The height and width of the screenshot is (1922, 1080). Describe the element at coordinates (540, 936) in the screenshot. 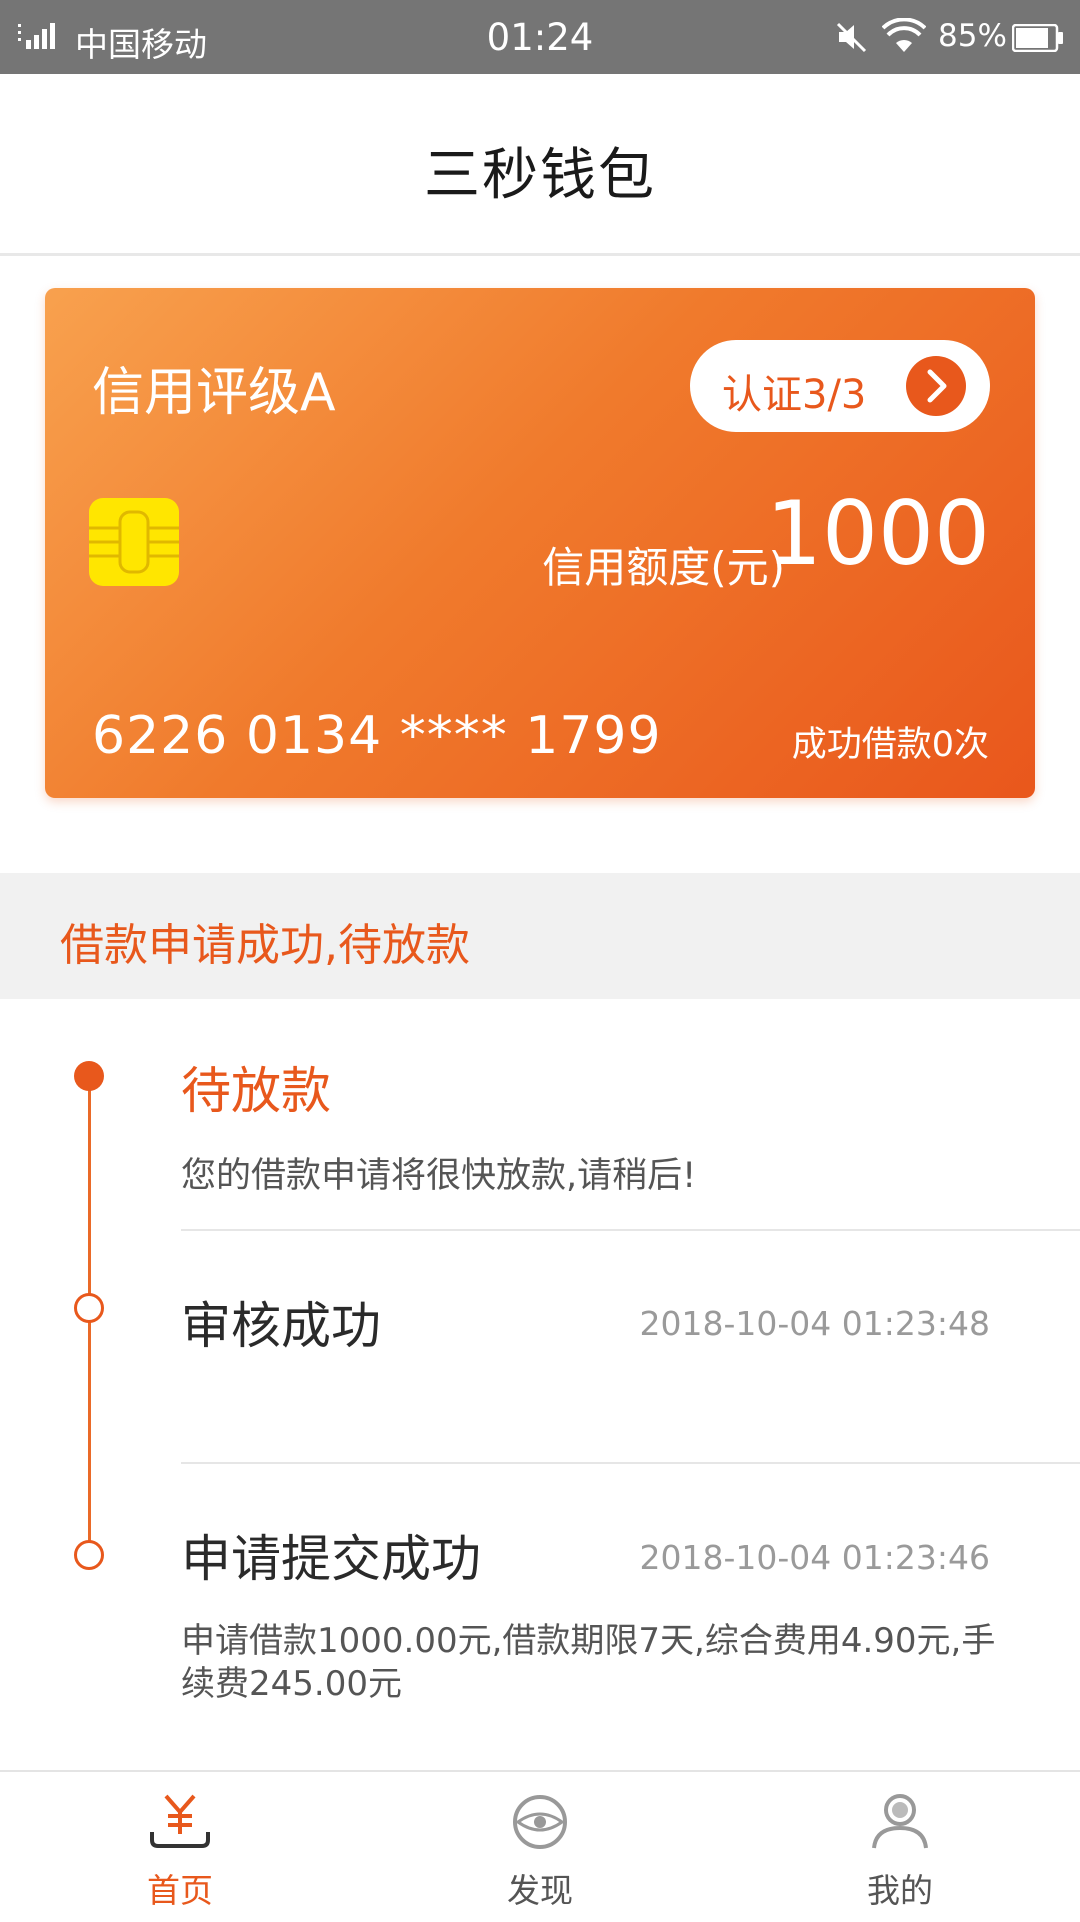

I see `loan-status-banner: 借款申请成功,待放款` at that location.